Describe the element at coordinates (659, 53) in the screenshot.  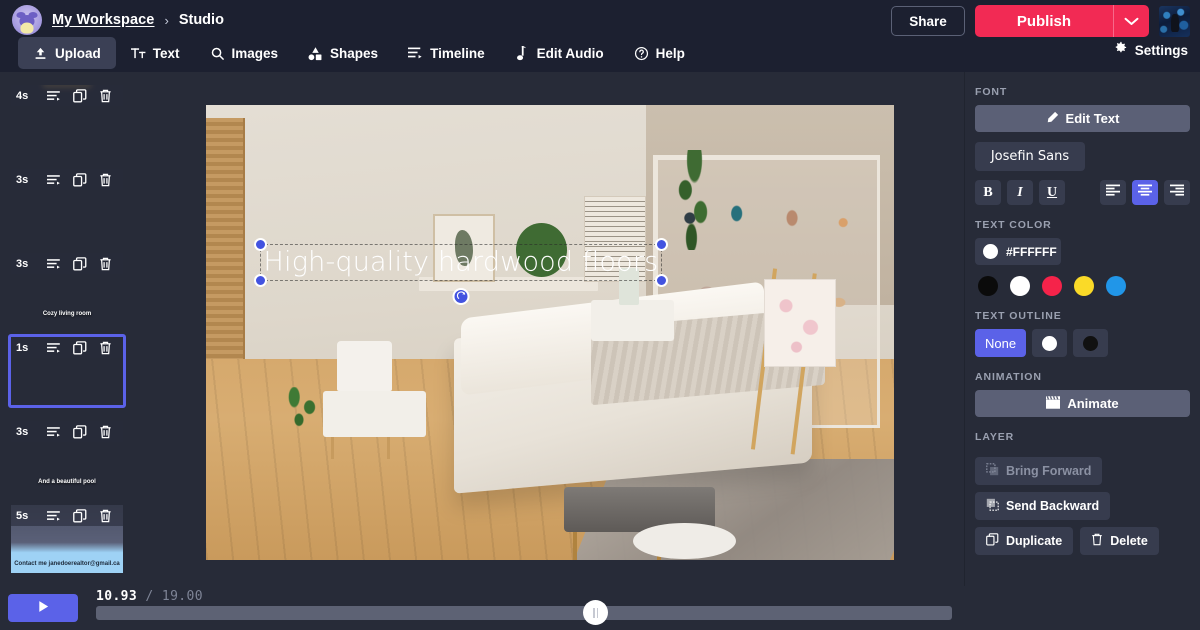
I see `menu-item-help: Help` at that location.